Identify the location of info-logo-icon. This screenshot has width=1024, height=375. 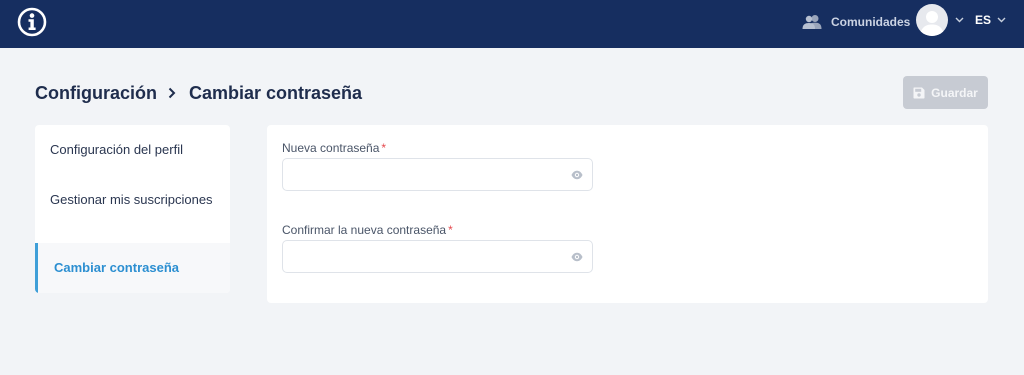
(32, 22).